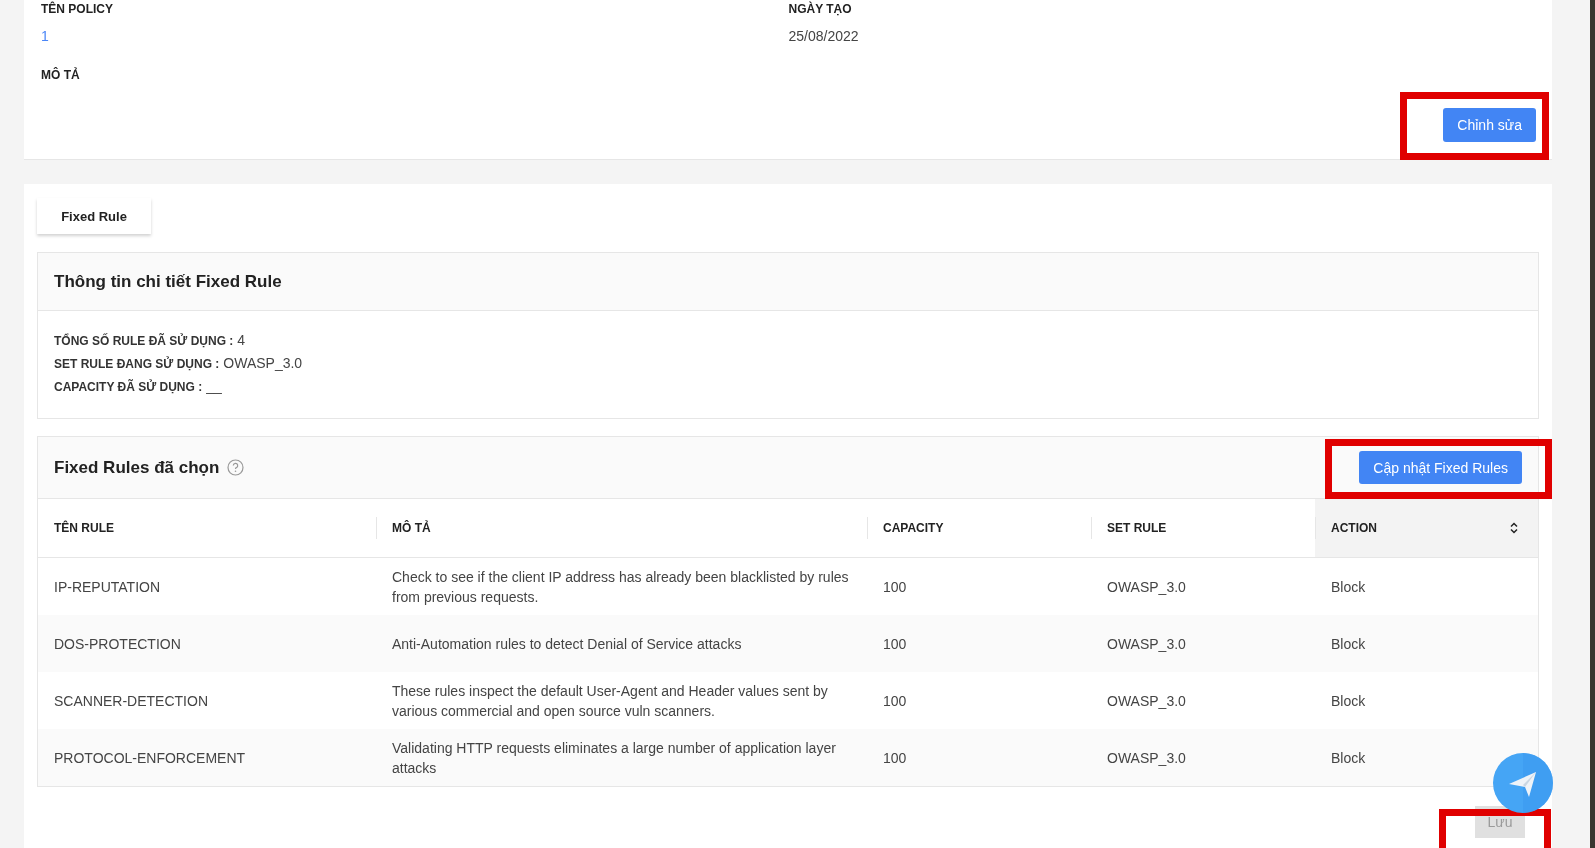 The width and height of the screenshot is (1595, 848). What do you see at coordinates (61, 75) in the screenshot?
I see `description-label: MÔ TẢ` at bounding box center [61, 75].